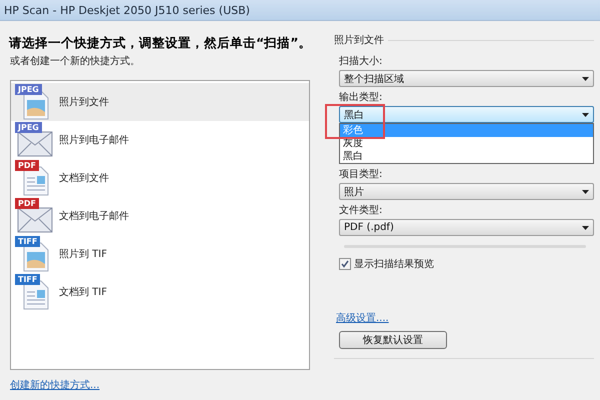 This screenshot has width=600, height=400. What do you see at coordinates (359, 40) in the screenshot?
I see `settings-group-title: 照片到文件` at bounding box center [359, 40].